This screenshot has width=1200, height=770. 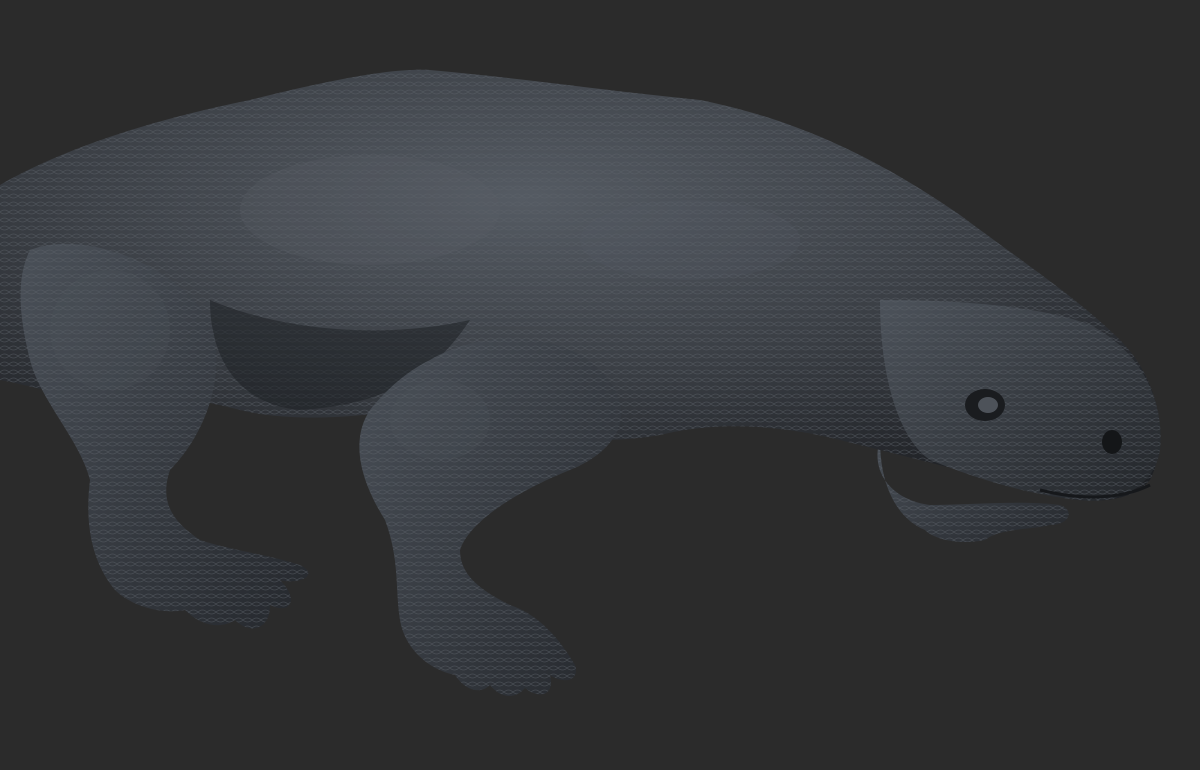 I want to click on head, so click(x=1020, y=400).